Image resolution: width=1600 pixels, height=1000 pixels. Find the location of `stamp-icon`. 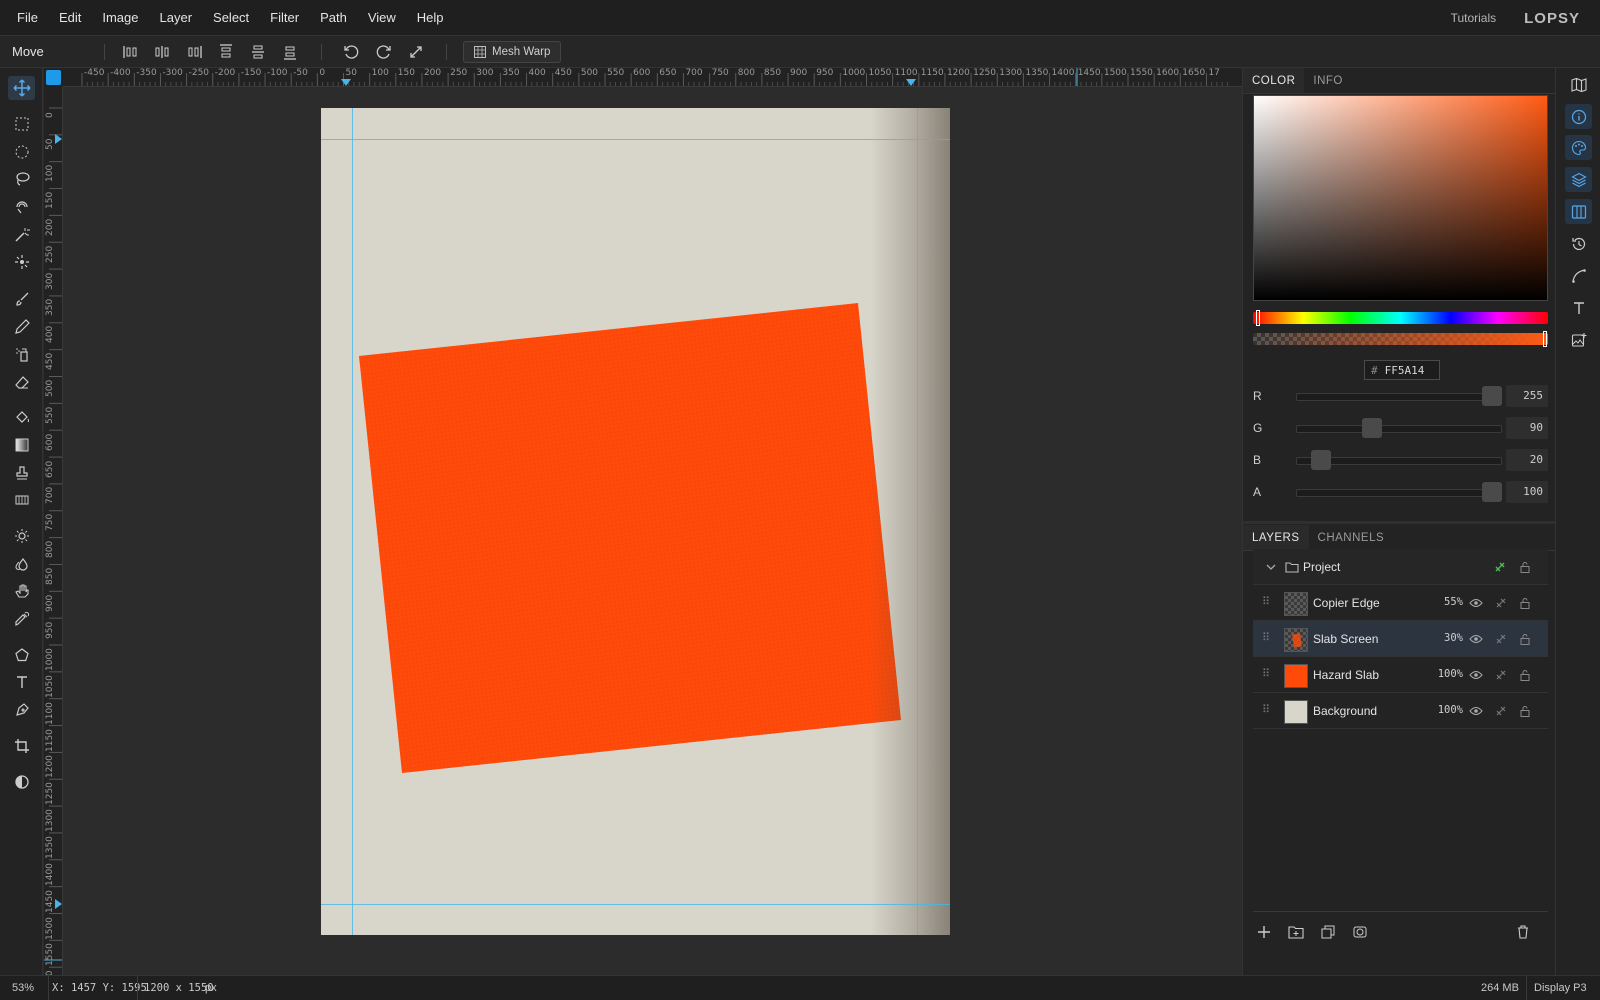

stamp-icon is located at coordinates (21, 473).